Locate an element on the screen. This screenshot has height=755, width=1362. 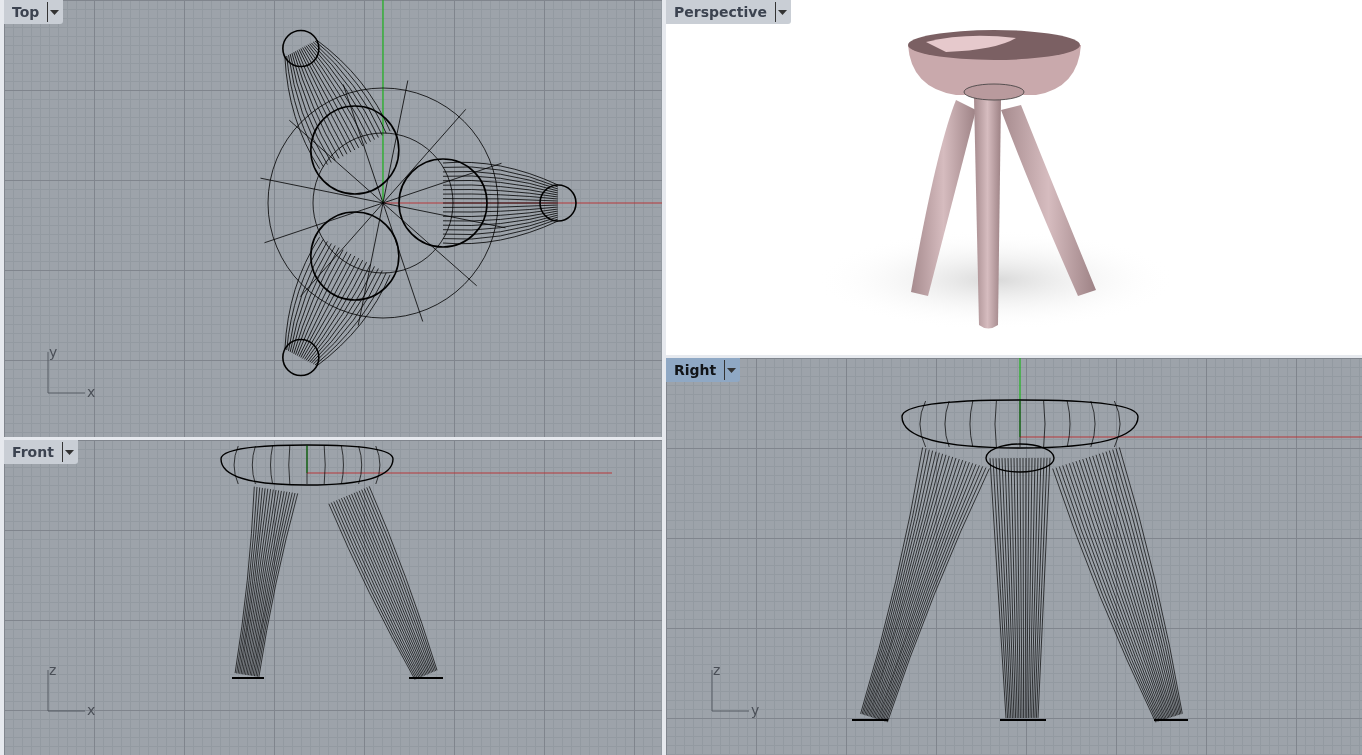
viewport-title: Perspective is located at coordinates (720, 12).